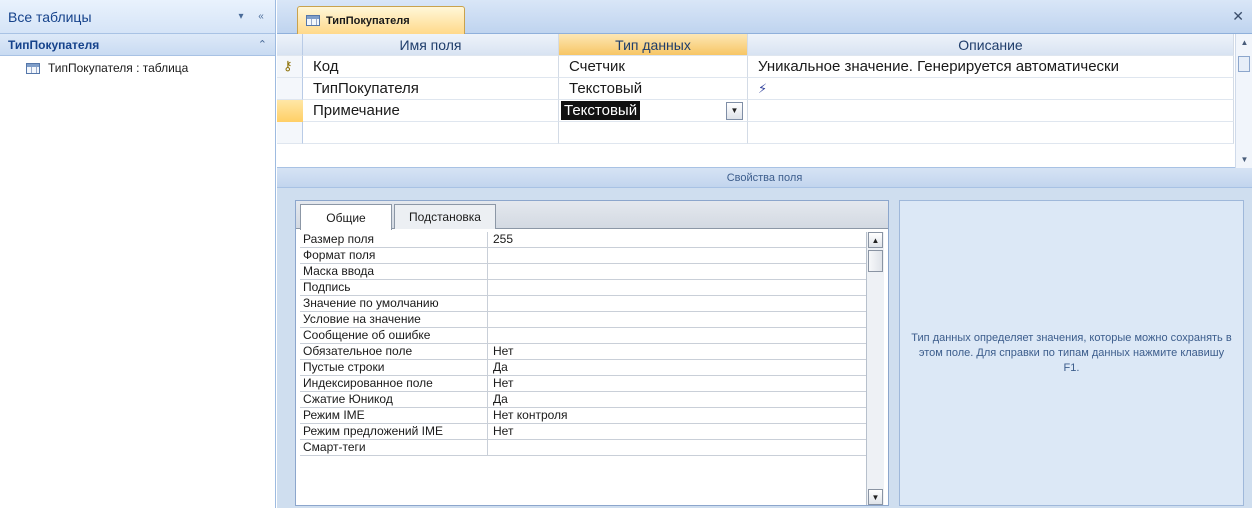 Image resolution: width=1252 pixels, height=508 pixels. I want to click on field-name-cell: Примечание, so click(431, 111).